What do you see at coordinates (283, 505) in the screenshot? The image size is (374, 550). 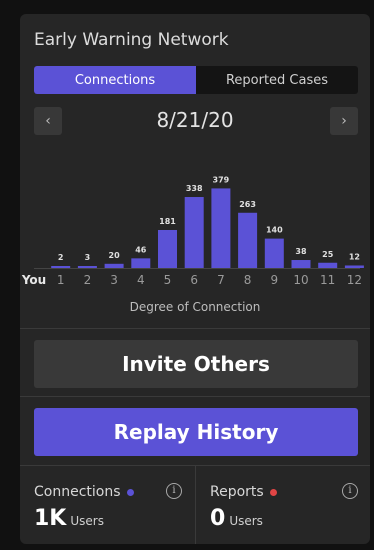 I see `reports-stat: Reports i 0 Users` at bounding box center [283, 505].